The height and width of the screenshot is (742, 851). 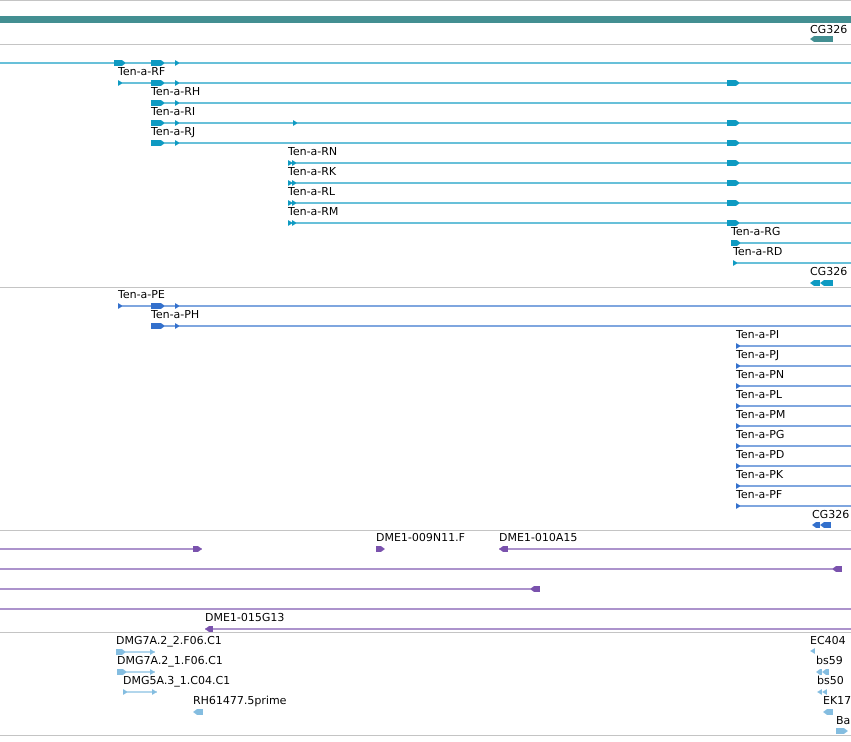 I want to click on feature-label: Ten-a-RI, so click(x=173, y=111).